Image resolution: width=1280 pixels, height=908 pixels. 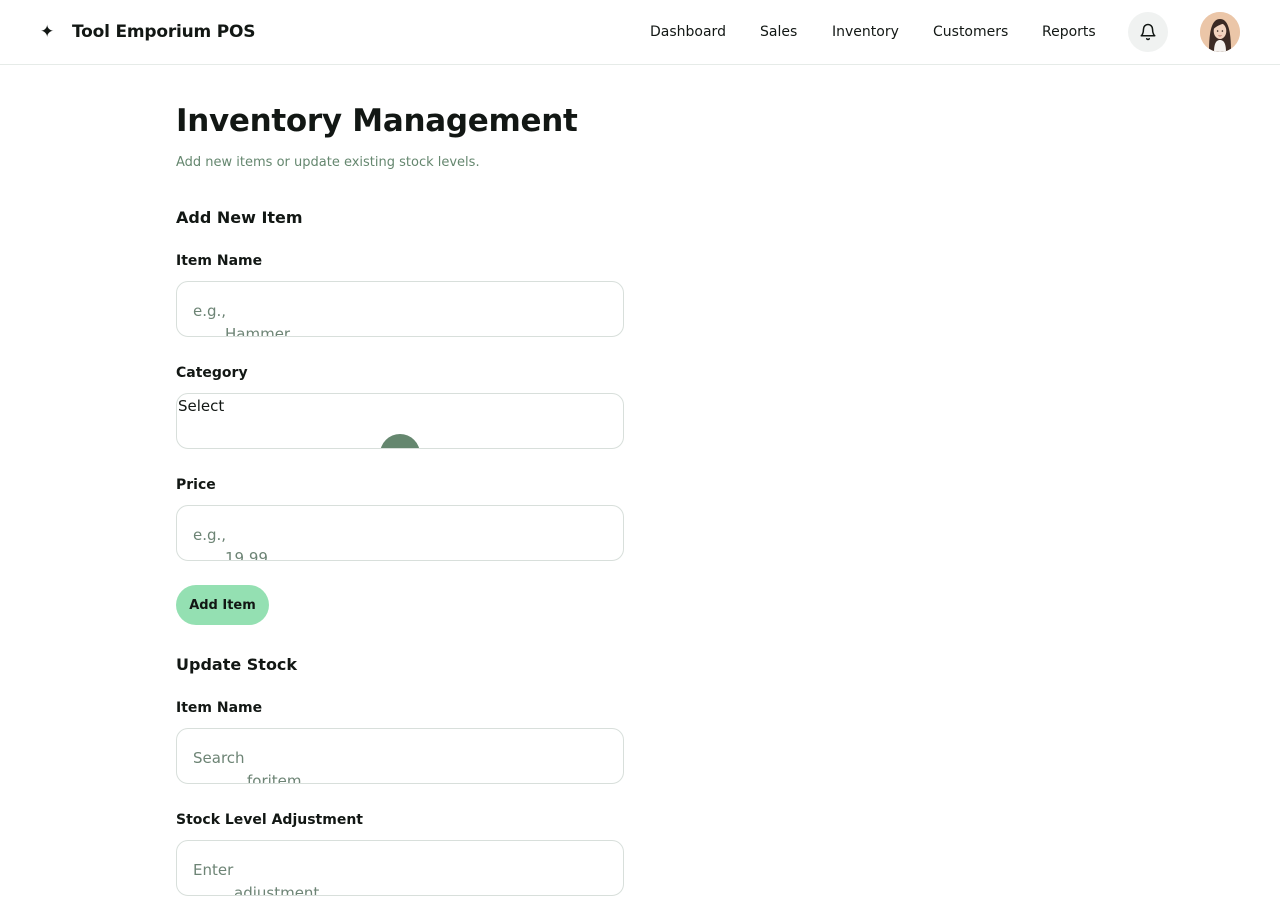 I want to click on item-name-placeholder-line2: Hammer, so click(x=258, y=331).